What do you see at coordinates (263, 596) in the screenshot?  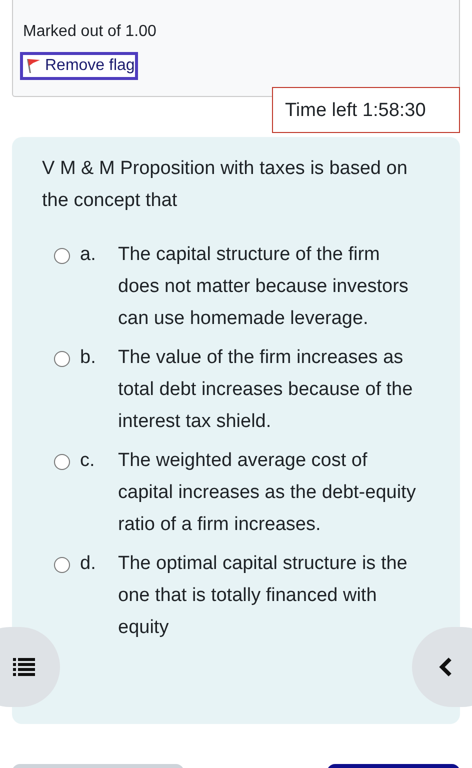 I see `option-text: The optimal capital structure is the one that is totally financed with equity` at bounding box center [263, 596].